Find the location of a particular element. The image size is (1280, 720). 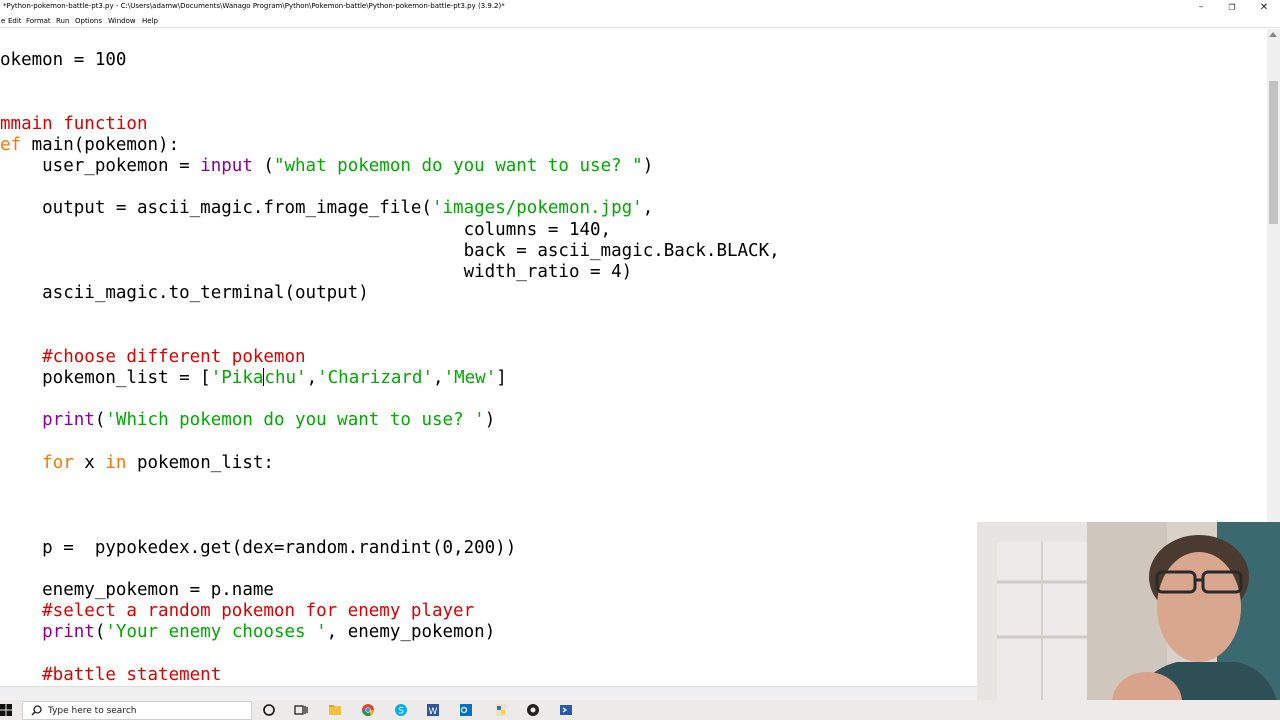

scroll-up-arrow-icon is located at coordinates (1273, 34).